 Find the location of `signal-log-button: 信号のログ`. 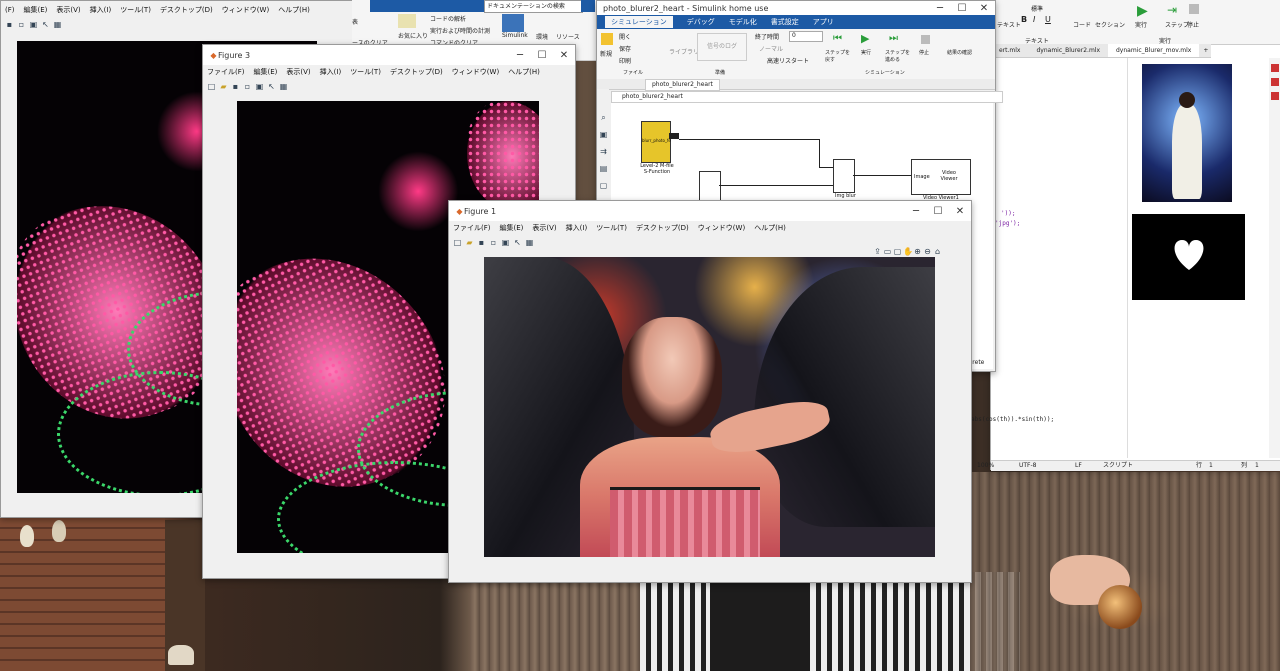

signal-log-button: 信号のログ is located at coordinates (722, 47).